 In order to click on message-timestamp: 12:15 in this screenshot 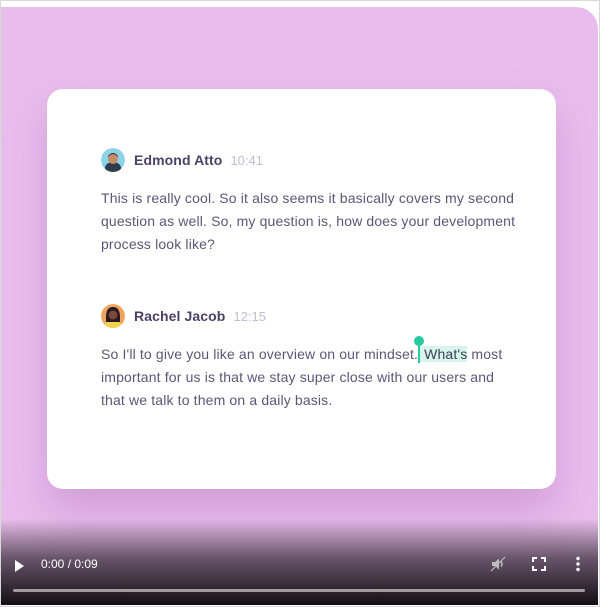, I will do `click(250, 316)`.